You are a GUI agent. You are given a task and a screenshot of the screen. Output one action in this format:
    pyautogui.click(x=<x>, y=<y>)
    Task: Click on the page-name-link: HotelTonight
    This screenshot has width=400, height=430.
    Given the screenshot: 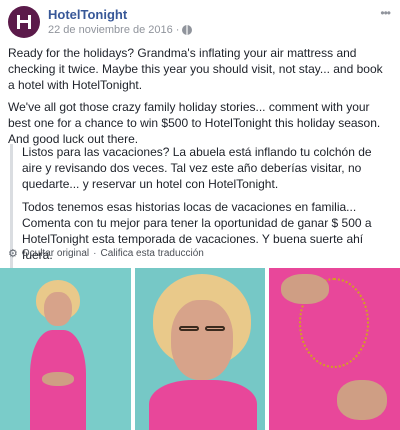 What is the action you would take?
    pyautogui.click(x=87, y=14)
    